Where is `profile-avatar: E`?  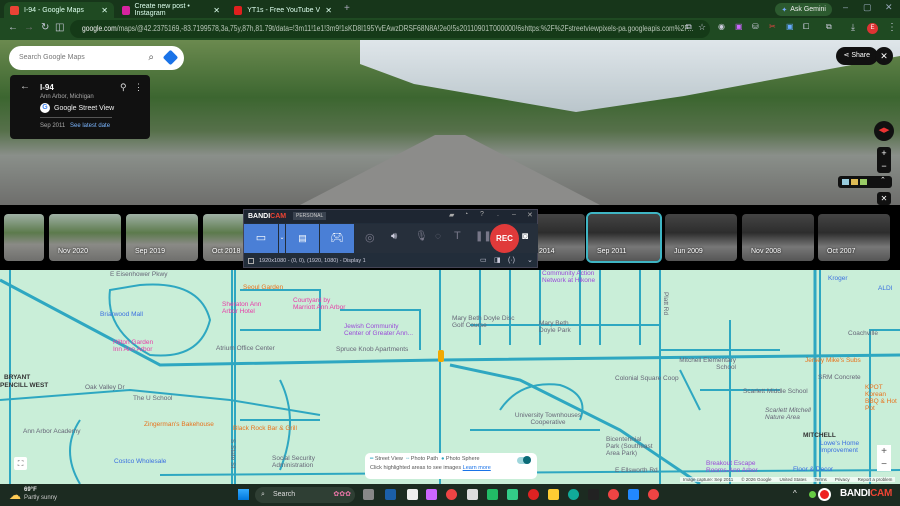 profile-avatar: E is located at coordinates (872, 28).